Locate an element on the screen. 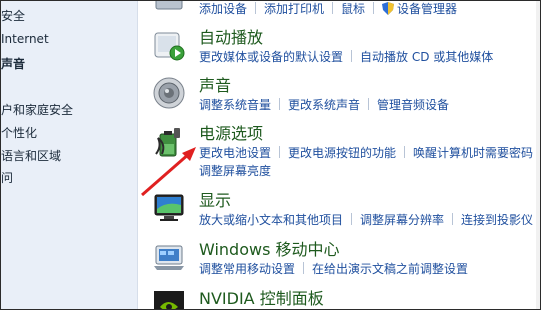 Image resolution: width=541 pixels, height=310 pixels. left-nav-item-internet: Internet is located at coordinates (25, 39).